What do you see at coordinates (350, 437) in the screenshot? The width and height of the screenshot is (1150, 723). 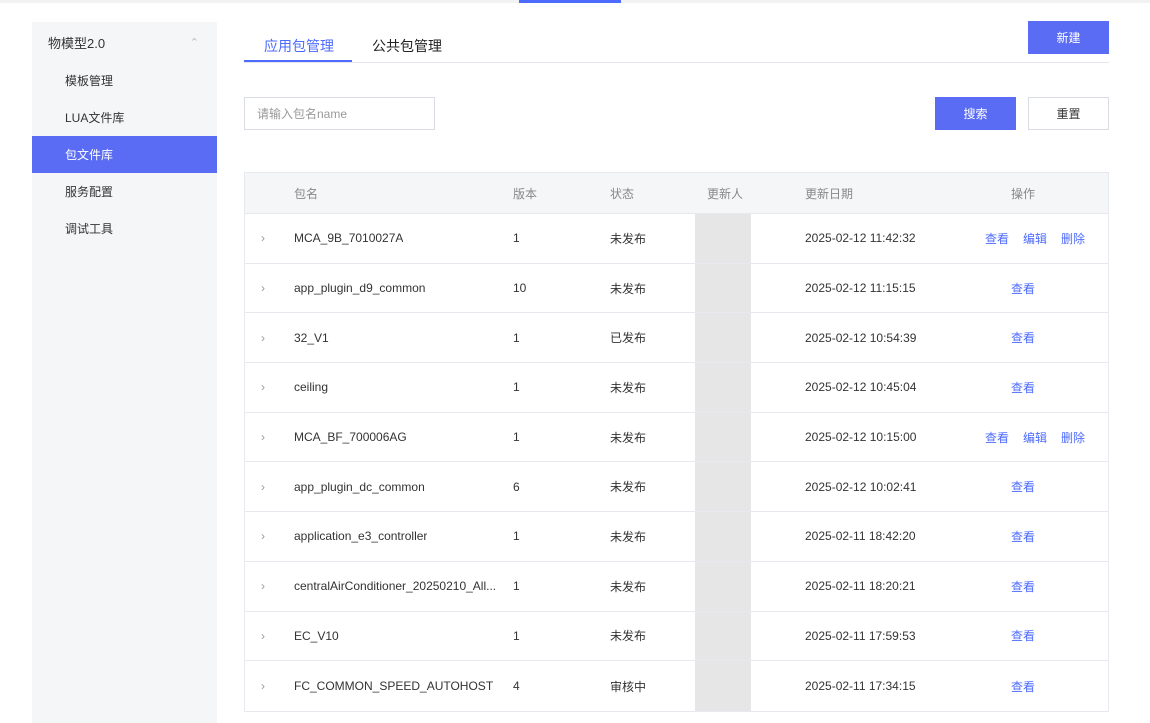 I see `package-name-text: MCA_BF_700006AG` at bounding box center [350, 437].